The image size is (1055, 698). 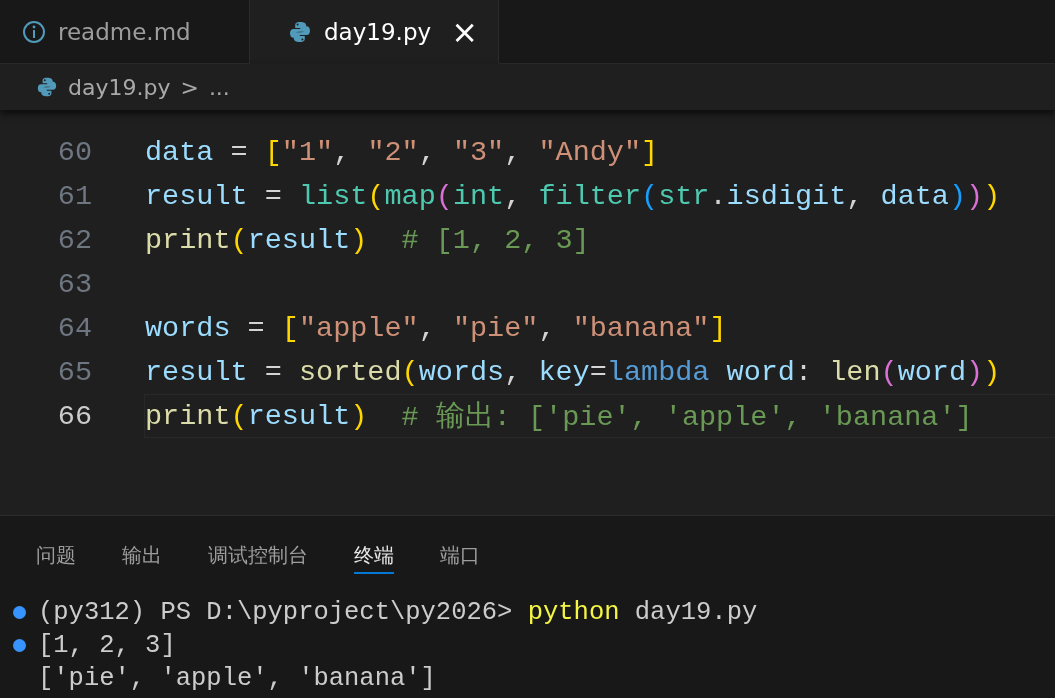 What do you see at coordinates (237, 678) in the screenshot?
I see `terminal-text: ['pie', 'apple', 'banana']` at bounding box center [237, 678].